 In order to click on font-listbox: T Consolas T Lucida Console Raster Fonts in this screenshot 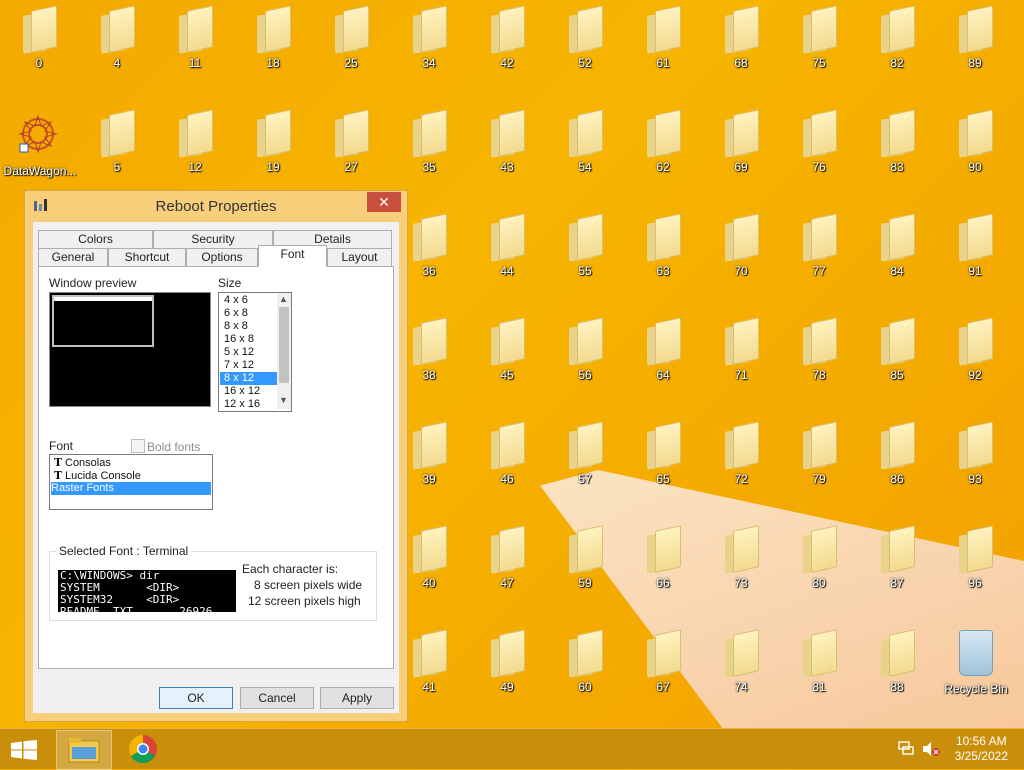, I will do `click(131, 482)`.